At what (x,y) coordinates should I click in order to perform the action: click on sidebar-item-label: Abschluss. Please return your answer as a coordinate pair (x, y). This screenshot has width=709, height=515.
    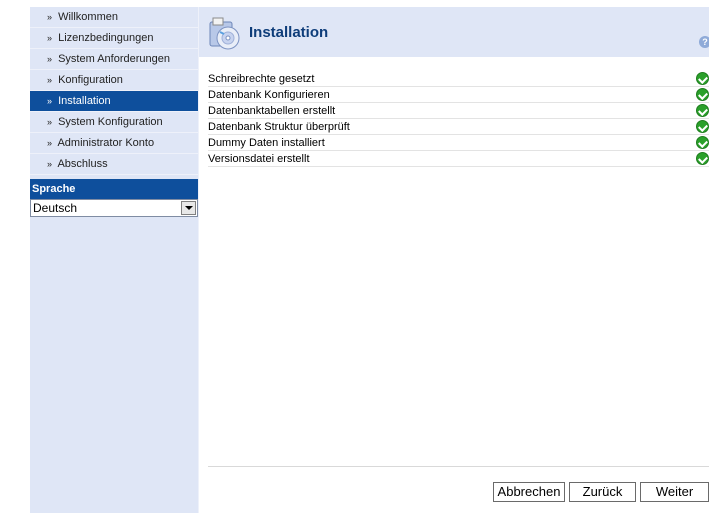
    Looking at the image, I should click on (82, 164).